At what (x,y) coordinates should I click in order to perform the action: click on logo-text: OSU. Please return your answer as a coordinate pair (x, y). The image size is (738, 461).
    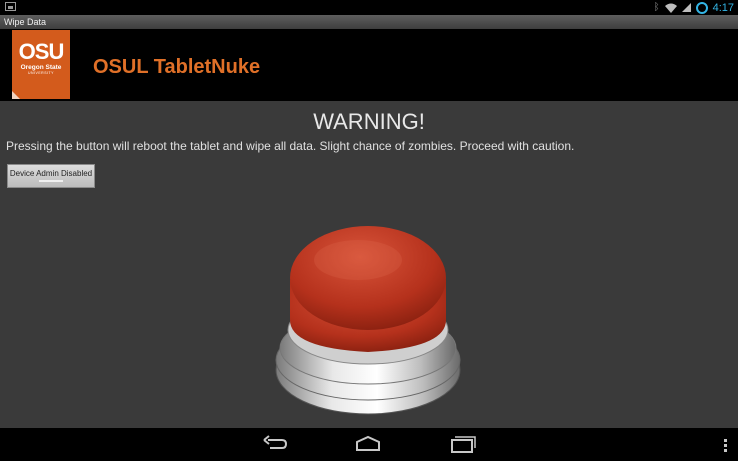
    Looking at the image, I should click on (41, 51).